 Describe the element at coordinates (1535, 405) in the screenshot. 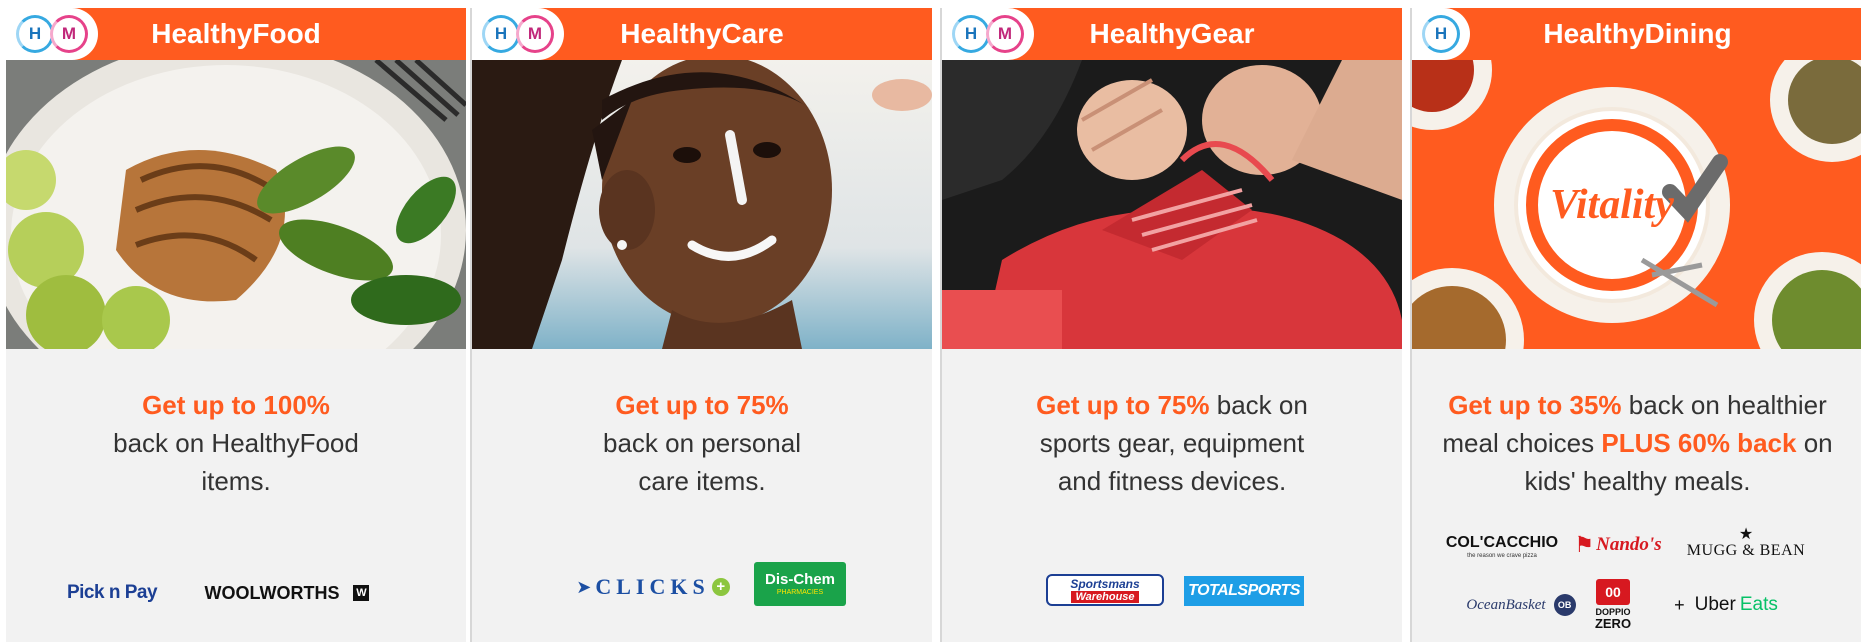

I see `offer-highlight: Get up to 35%` at that location.